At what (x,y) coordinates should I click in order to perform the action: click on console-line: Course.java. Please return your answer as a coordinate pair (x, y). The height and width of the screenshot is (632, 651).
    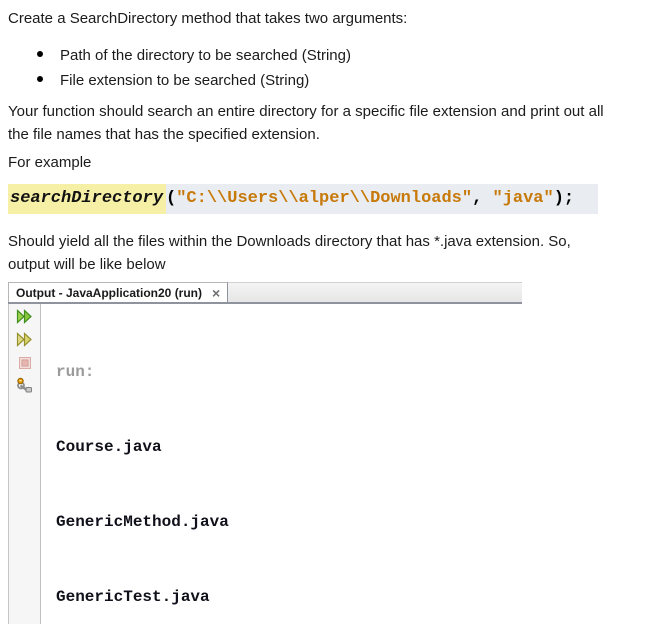
    Looking at the image, I should click on (109, 447).